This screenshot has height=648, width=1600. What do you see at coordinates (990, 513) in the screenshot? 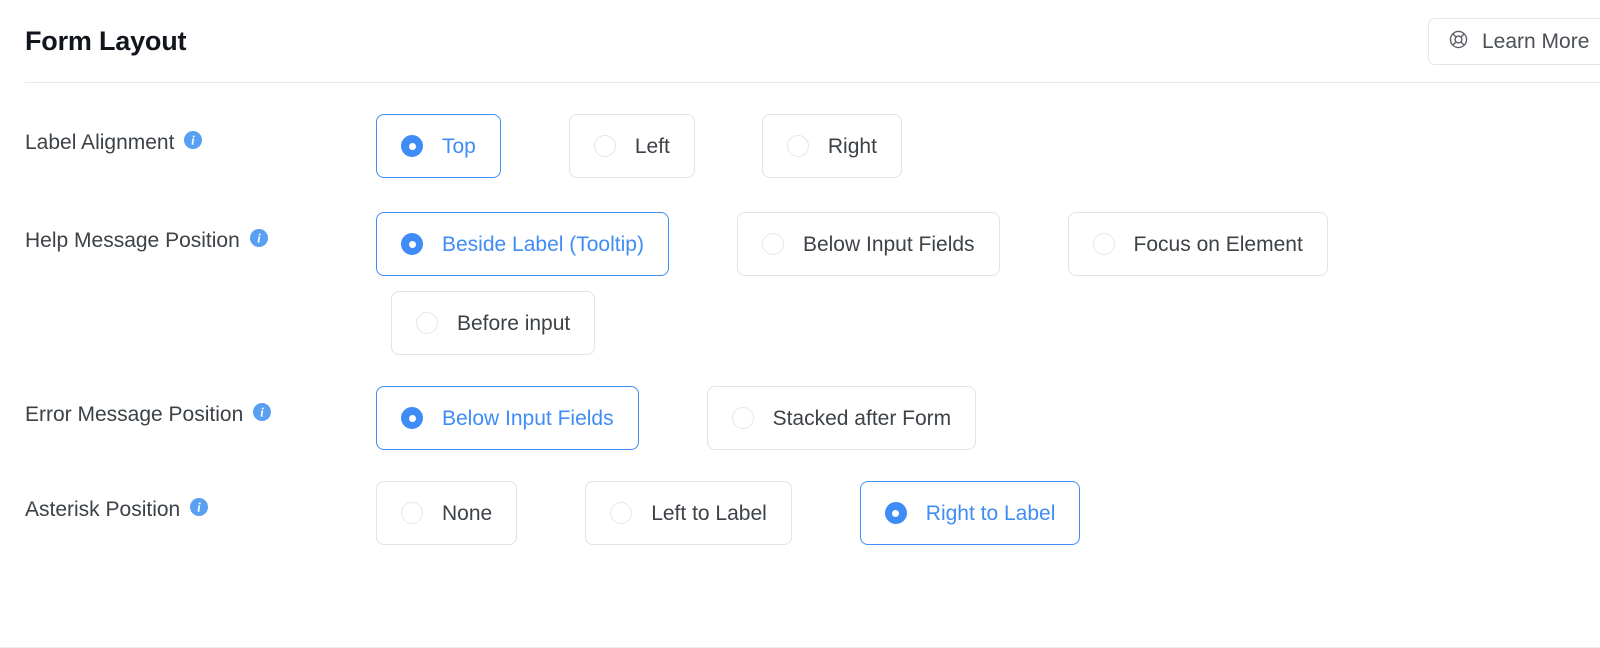
I see `radio-option-label: Right to Label` at bounding box center [990, 513].